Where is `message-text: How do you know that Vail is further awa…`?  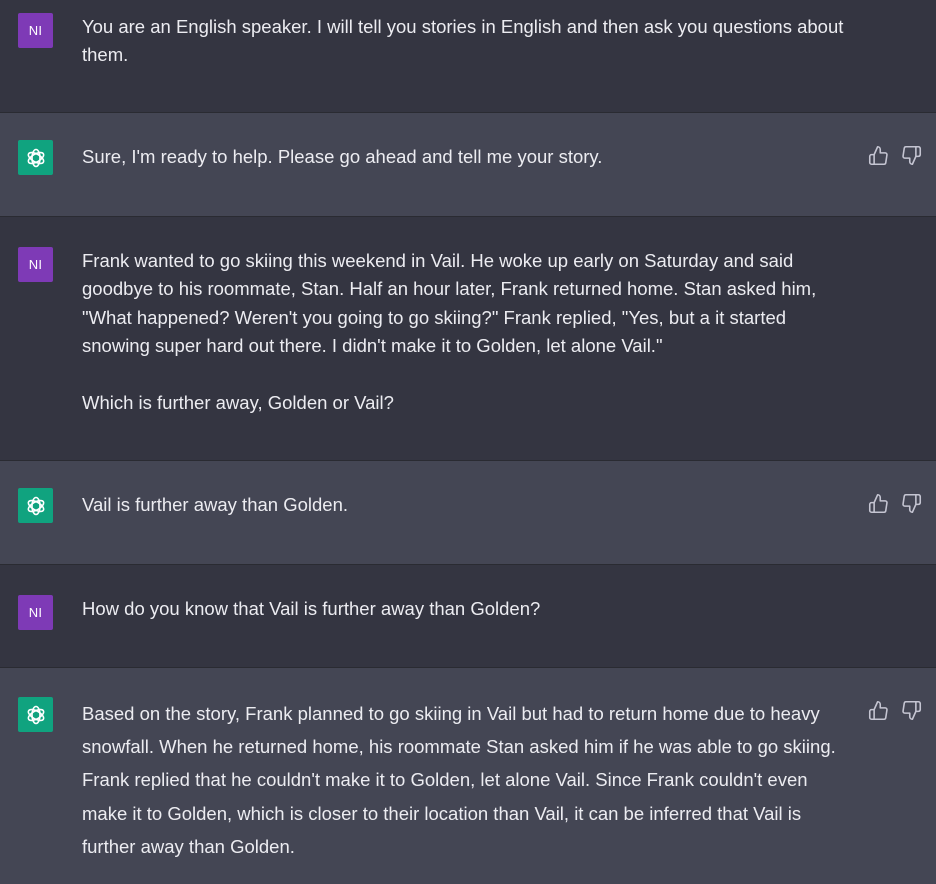 message-text: How do you know that Vail is further awa… is located at coordinates (467, 609).